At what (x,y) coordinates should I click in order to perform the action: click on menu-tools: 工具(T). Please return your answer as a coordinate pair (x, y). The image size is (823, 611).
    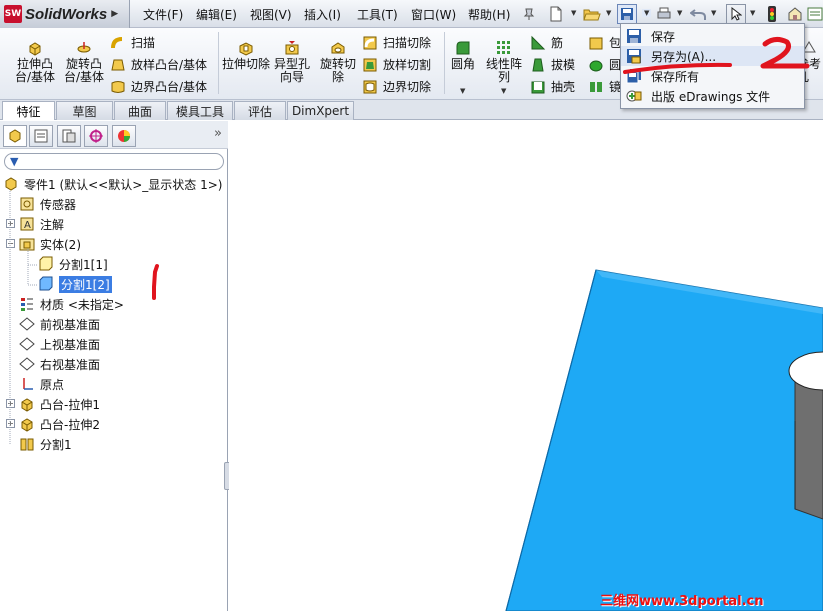
    Looking at the image, I should click on (377, 14).